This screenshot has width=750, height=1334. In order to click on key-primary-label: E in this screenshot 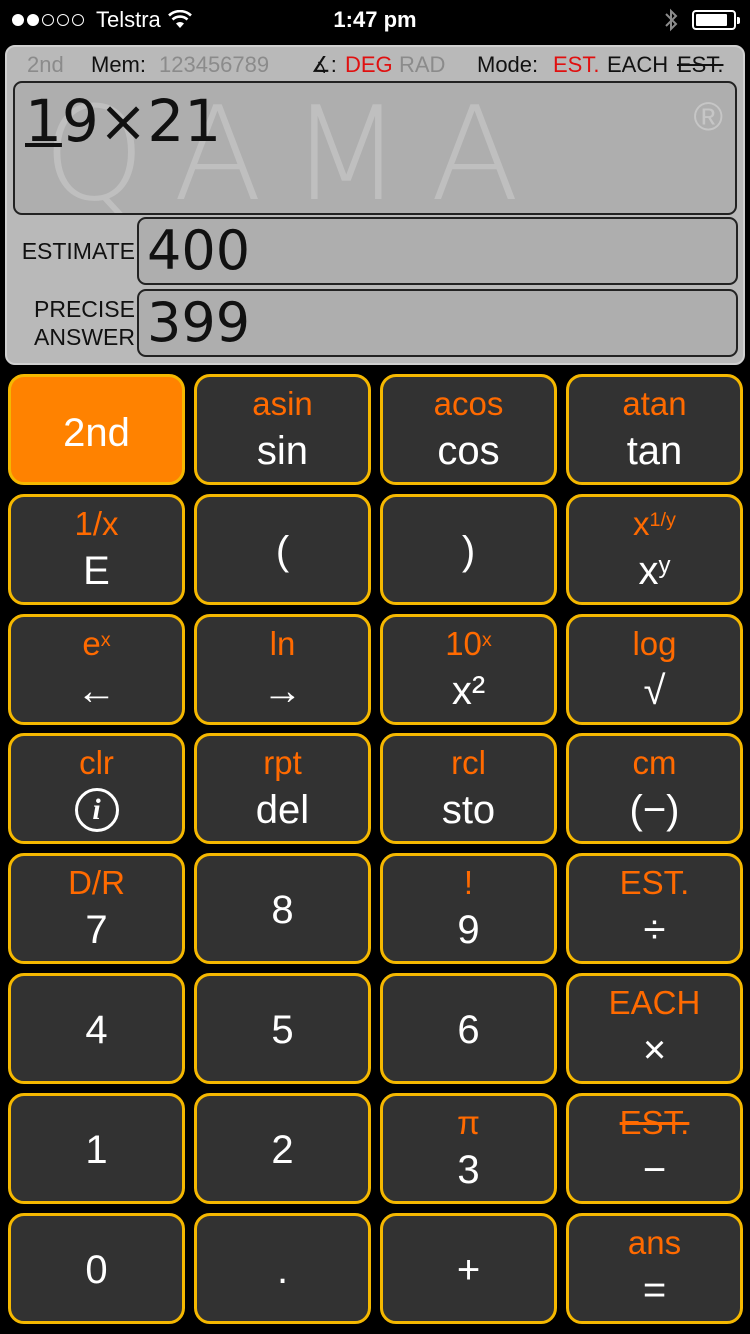, I will do `click(96, 571)`.